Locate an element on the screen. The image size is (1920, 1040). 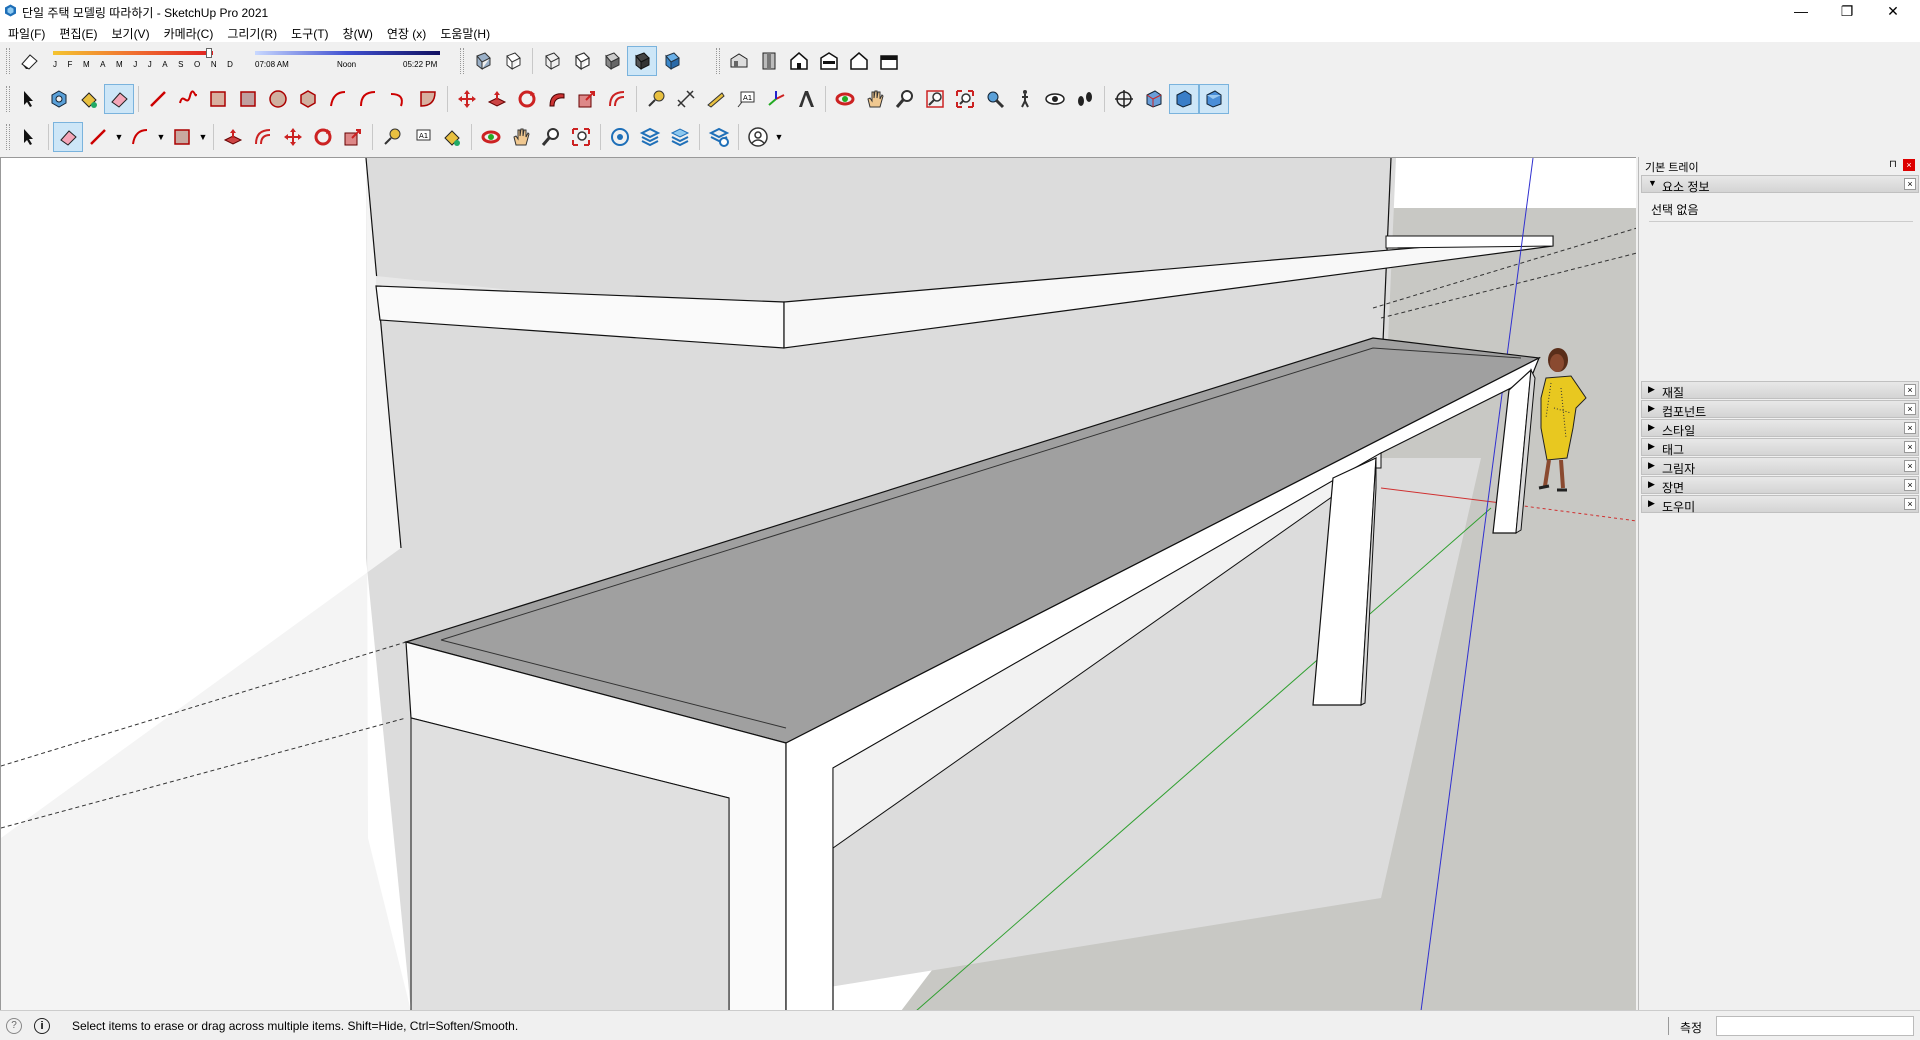
maximize-button: ❐ is located at coordinates (1847, 11).